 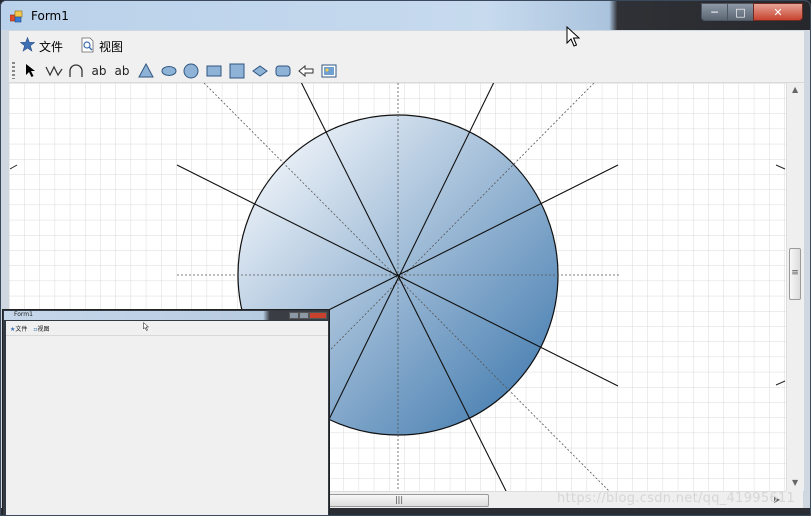 What do you see at coordinates (111, 46) in the screenshot?
I see `menu-view-label: 视图` at bounding box center [111, 46].